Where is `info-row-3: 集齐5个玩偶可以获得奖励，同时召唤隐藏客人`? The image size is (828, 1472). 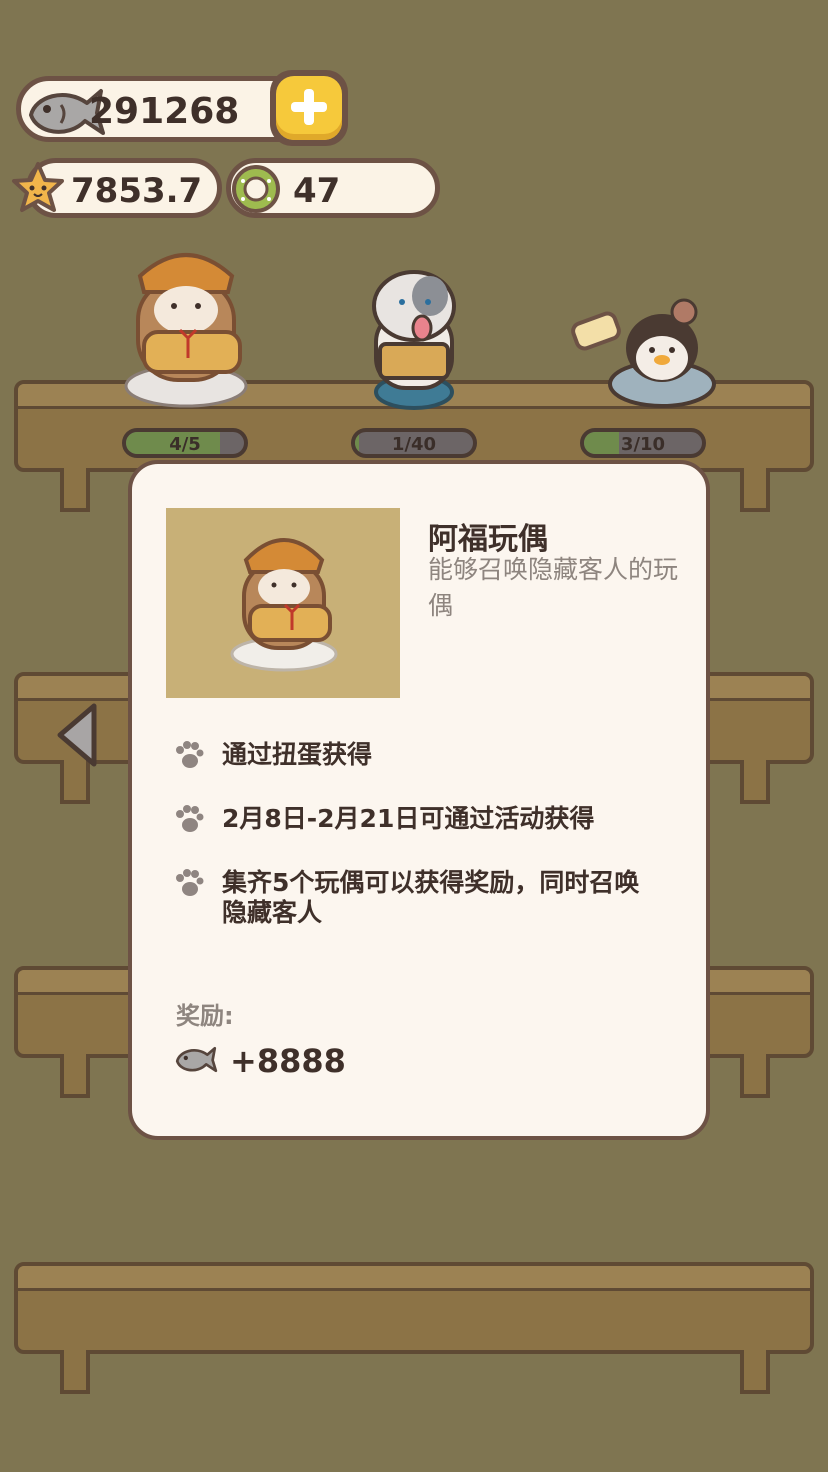 info-row-3: 集齐5个玩偶可以获得奖励，同时召唤隐藏客人 is located at coordinates (418, 898).